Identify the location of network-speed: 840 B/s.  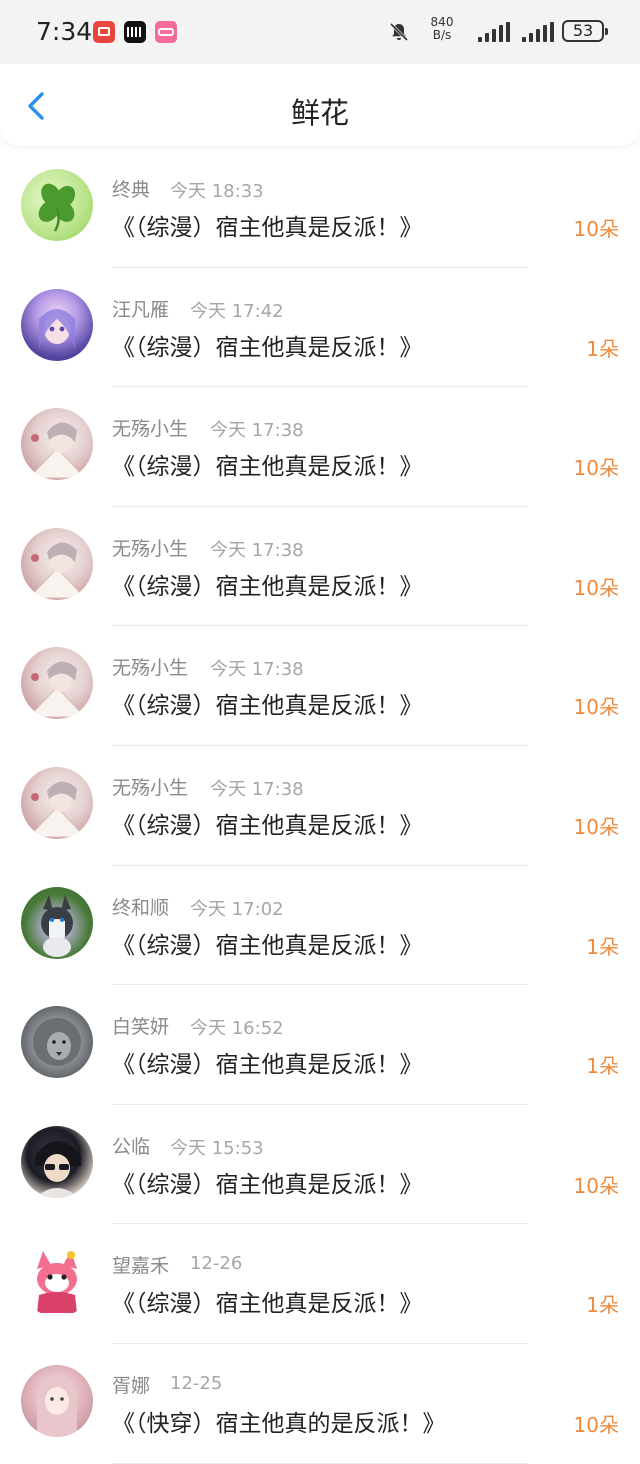
(442, 28).